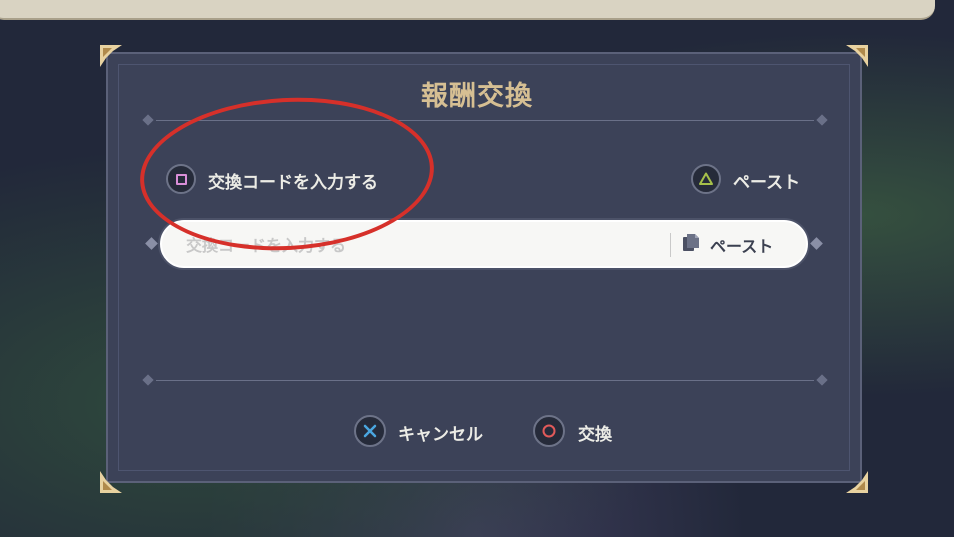 This screenshot has height=537, width=954. I want to click on cross-button-icon, so click(370, 431).